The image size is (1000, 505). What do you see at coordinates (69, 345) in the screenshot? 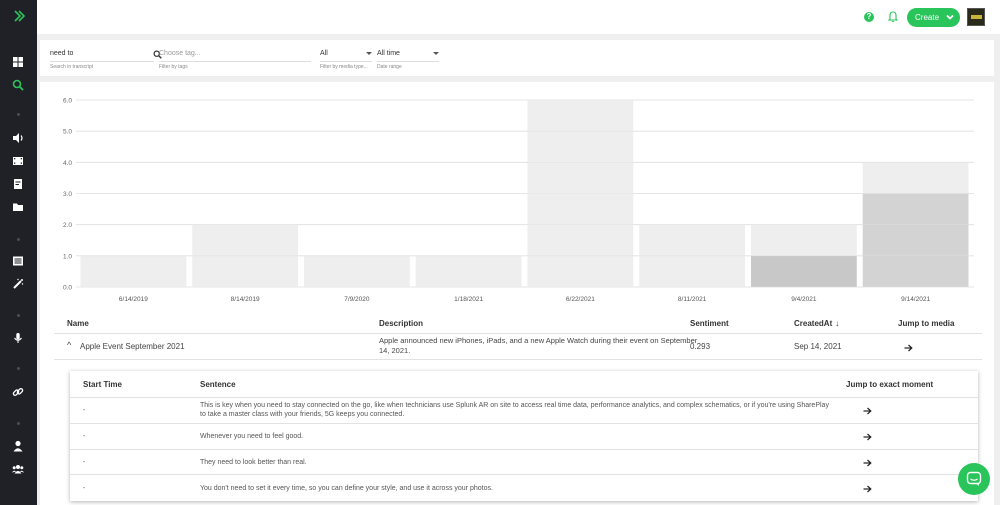
I see `expand-toggle-icon: ^` at bounding box center [69, 345].